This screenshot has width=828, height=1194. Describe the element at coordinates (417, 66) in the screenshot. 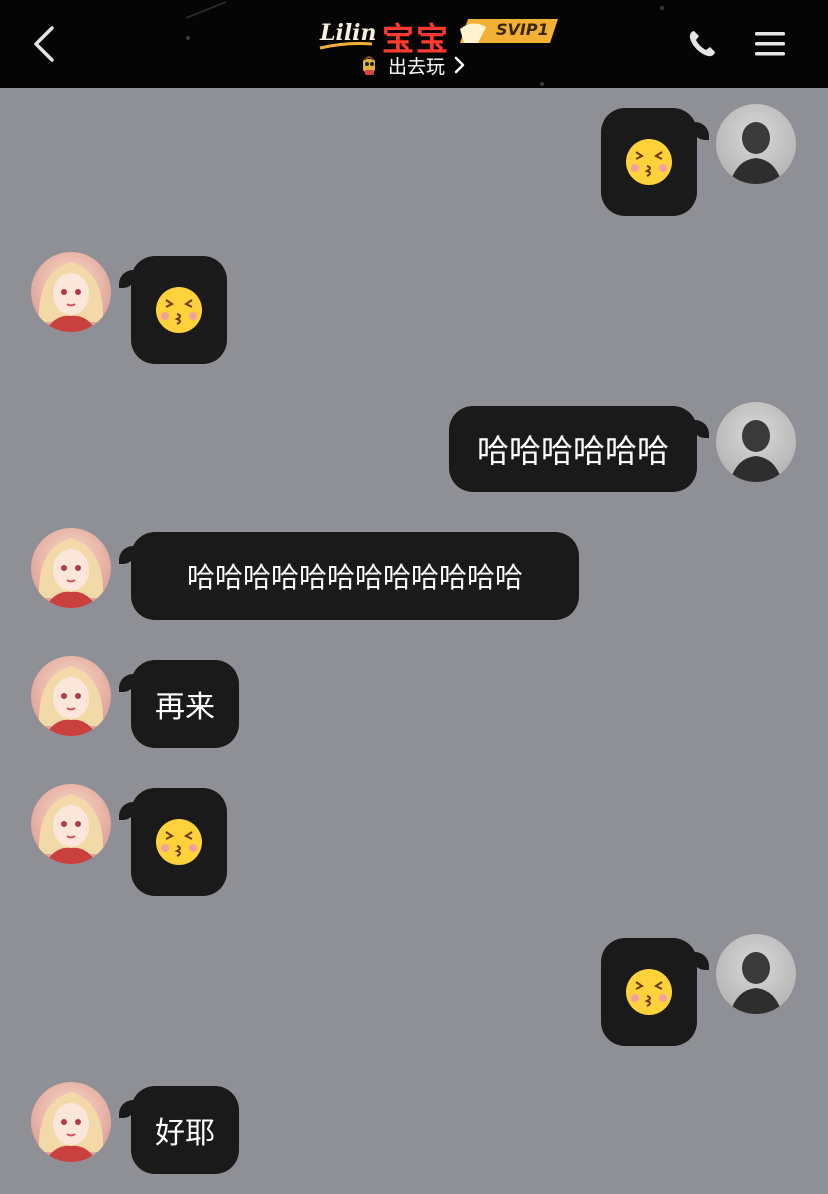

I see `status-text: 出去玩` at that location.